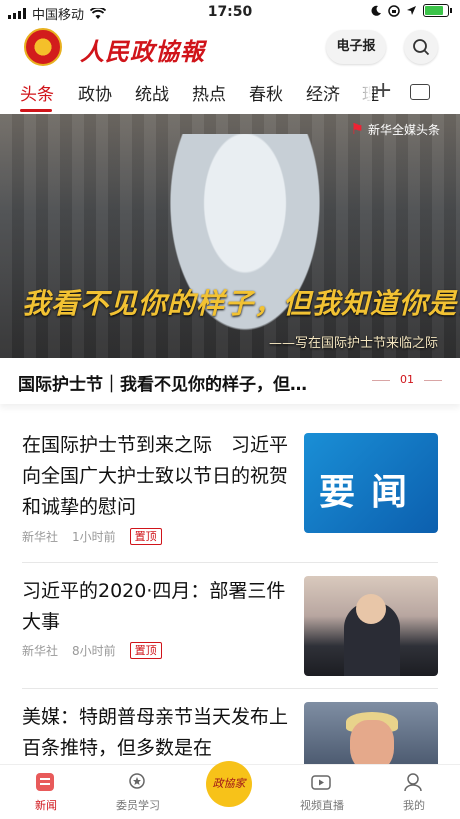 This screenshot has width=460, height=819. Describe the element at coordinates (395, 129) in the screenshot. I see `banner-source-tag: ⚑ 新华全媒头条` at that location.